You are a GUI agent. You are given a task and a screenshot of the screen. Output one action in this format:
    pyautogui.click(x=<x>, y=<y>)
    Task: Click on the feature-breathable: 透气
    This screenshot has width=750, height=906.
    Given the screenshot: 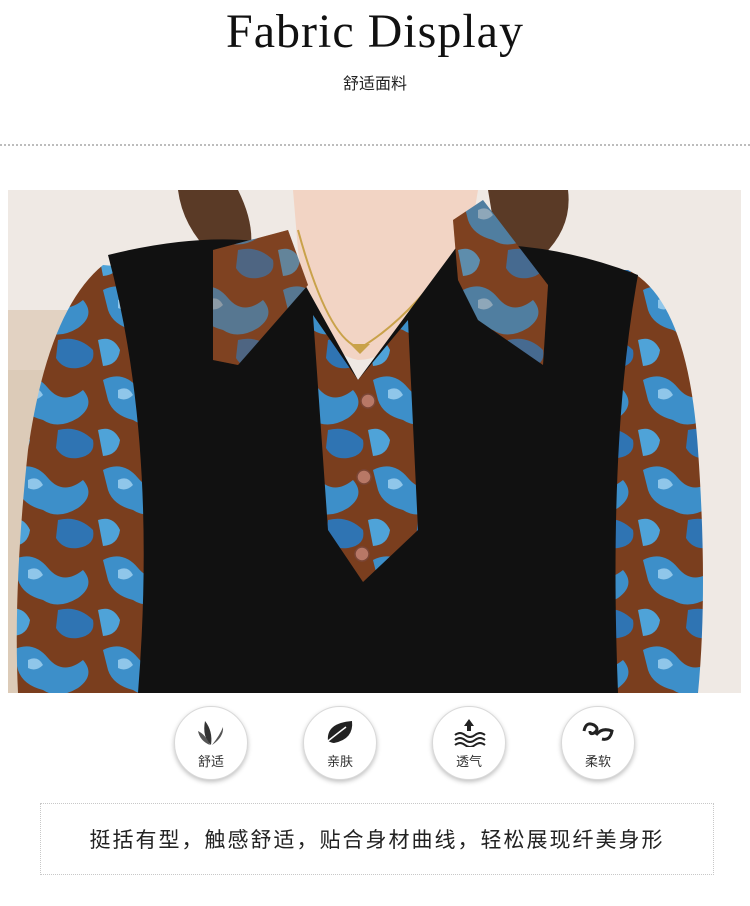 What is the action you would take?
    pyautogui.click(x=469, y=743)
    